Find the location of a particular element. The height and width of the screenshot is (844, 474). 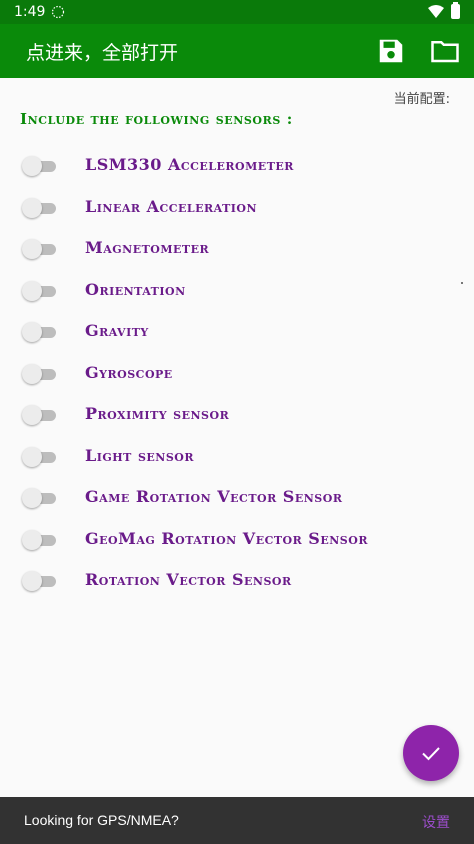

snackbar-message: Looking for GPS/NMEA? is located at coordinates (101, 820).